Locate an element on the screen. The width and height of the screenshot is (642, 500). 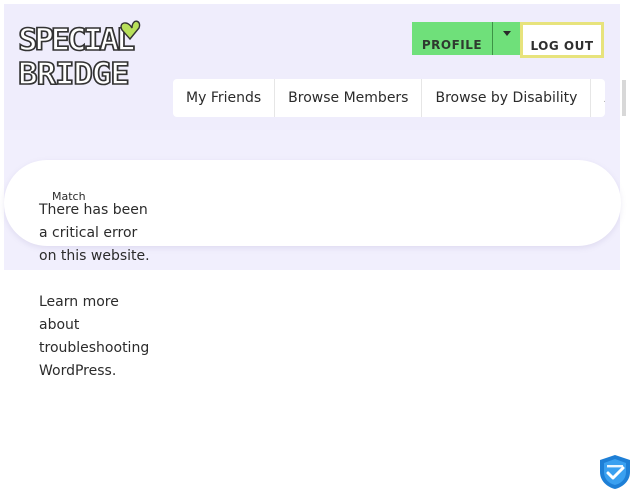
nav-item-browse-by-disability: Browse by Disability is located at coordinates (507, 98).